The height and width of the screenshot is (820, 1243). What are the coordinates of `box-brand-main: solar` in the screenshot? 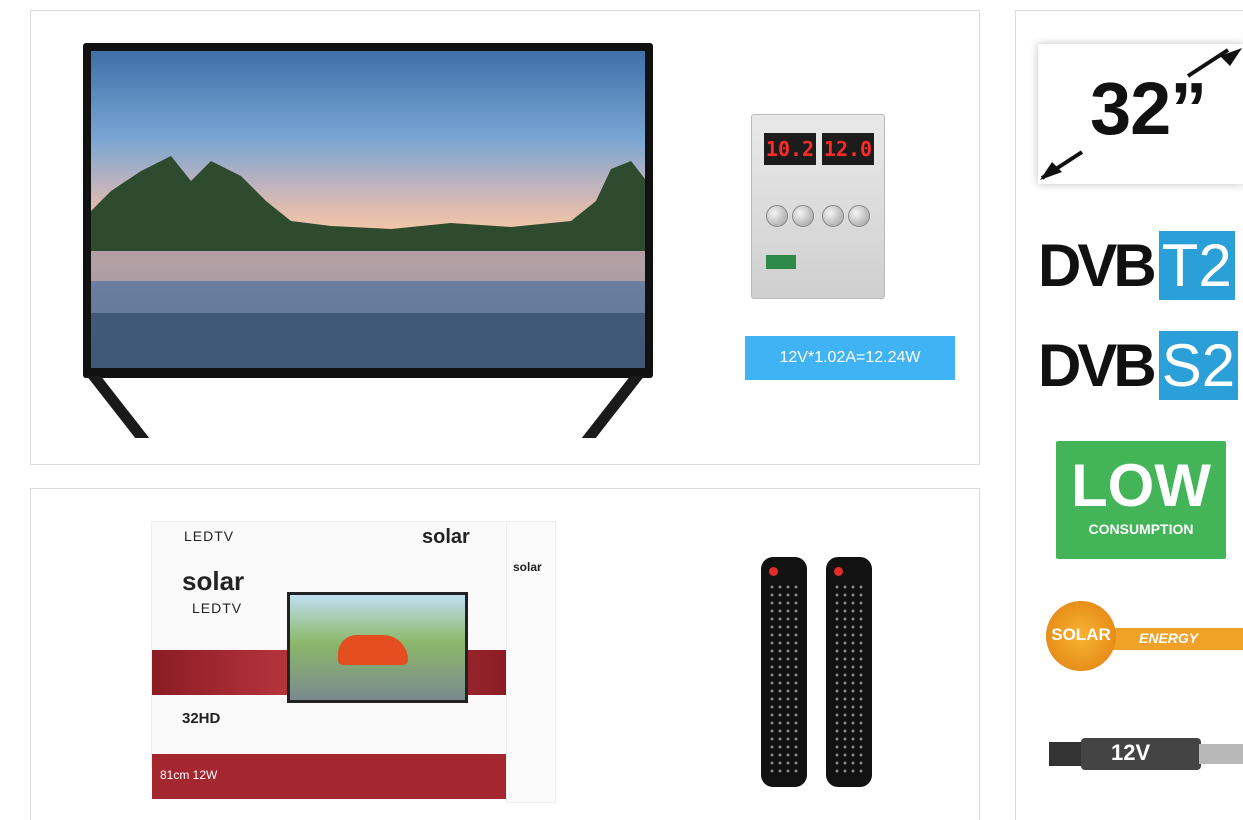 It's located at (213, 581).